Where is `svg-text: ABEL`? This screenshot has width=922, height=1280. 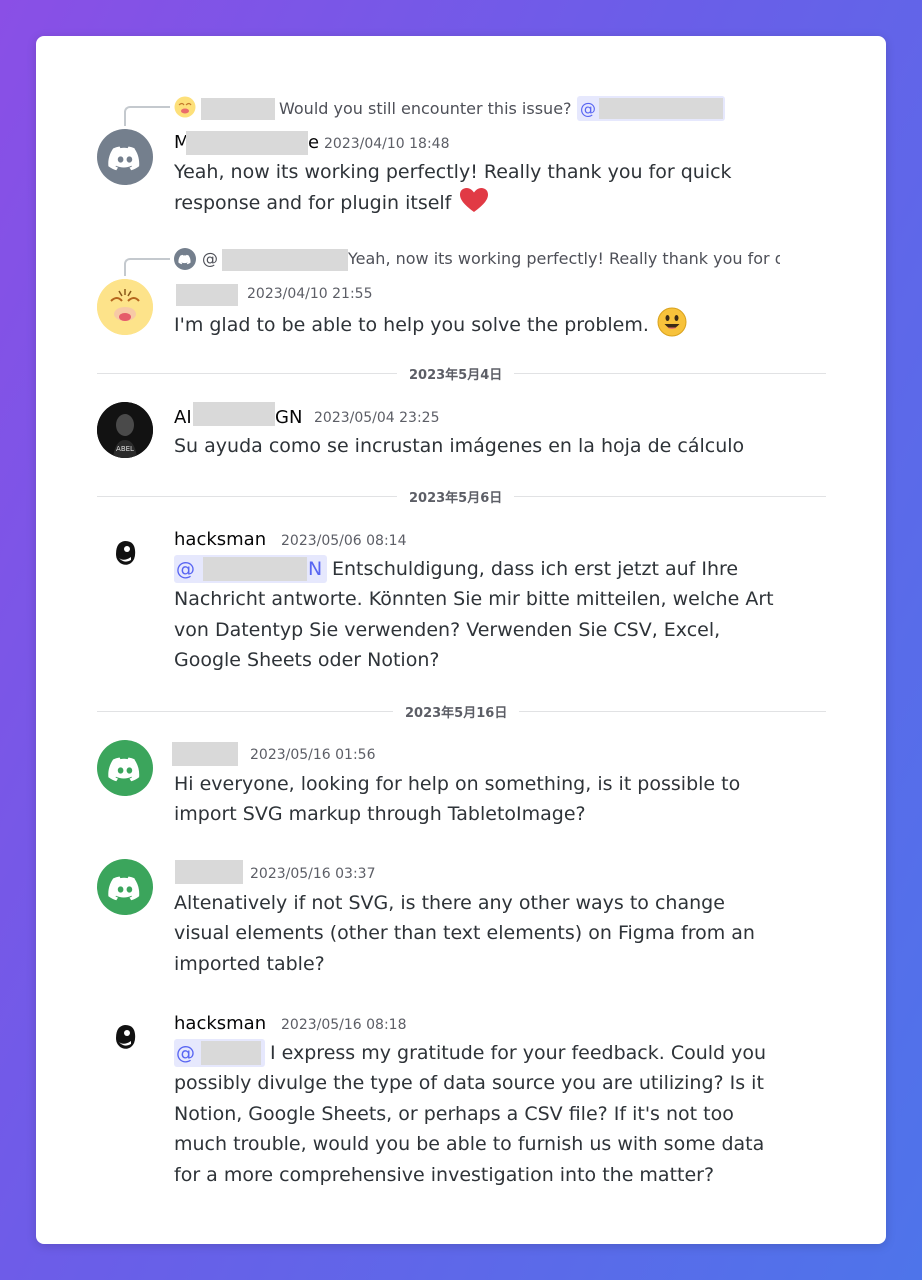
svg-text: ABEL is located at coordinates (125, 449).